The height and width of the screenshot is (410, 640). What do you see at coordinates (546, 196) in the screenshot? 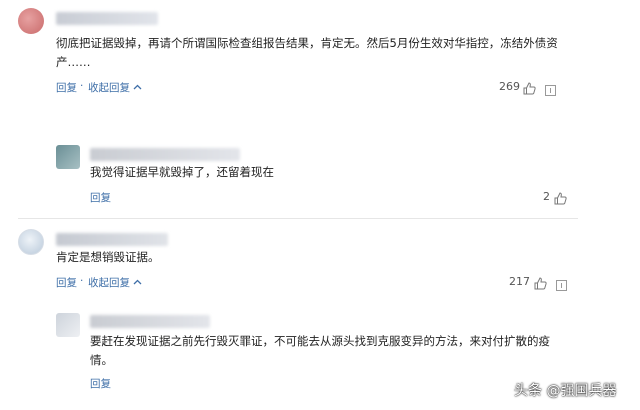
I see `like-count: 2` at bounding box center [546, 196].